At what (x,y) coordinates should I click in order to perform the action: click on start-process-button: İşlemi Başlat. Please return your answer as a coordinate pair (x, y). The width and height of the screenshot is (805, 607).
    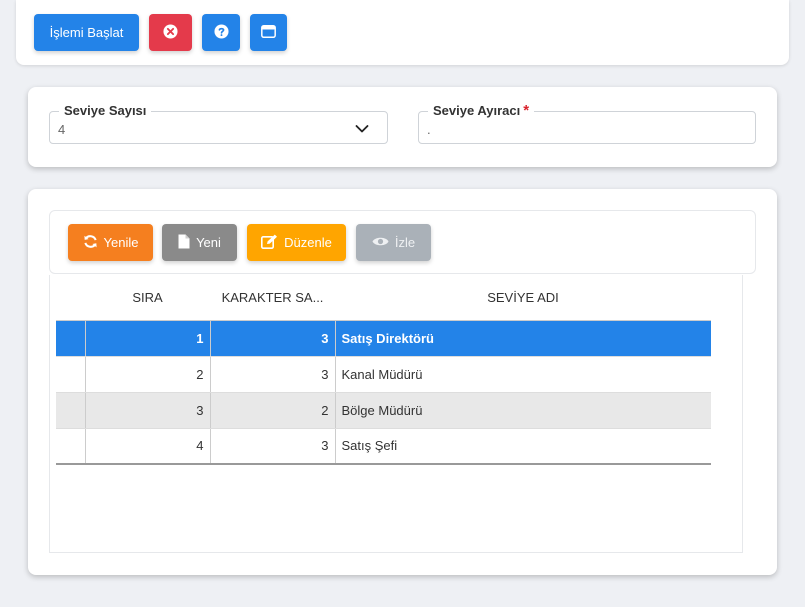
    Looking at the image, I should click on (86, 32).